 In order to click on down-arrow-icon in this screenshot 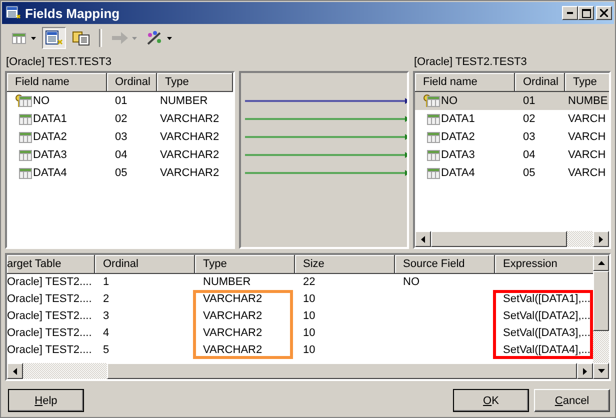, I will do `click(601, 371)`.